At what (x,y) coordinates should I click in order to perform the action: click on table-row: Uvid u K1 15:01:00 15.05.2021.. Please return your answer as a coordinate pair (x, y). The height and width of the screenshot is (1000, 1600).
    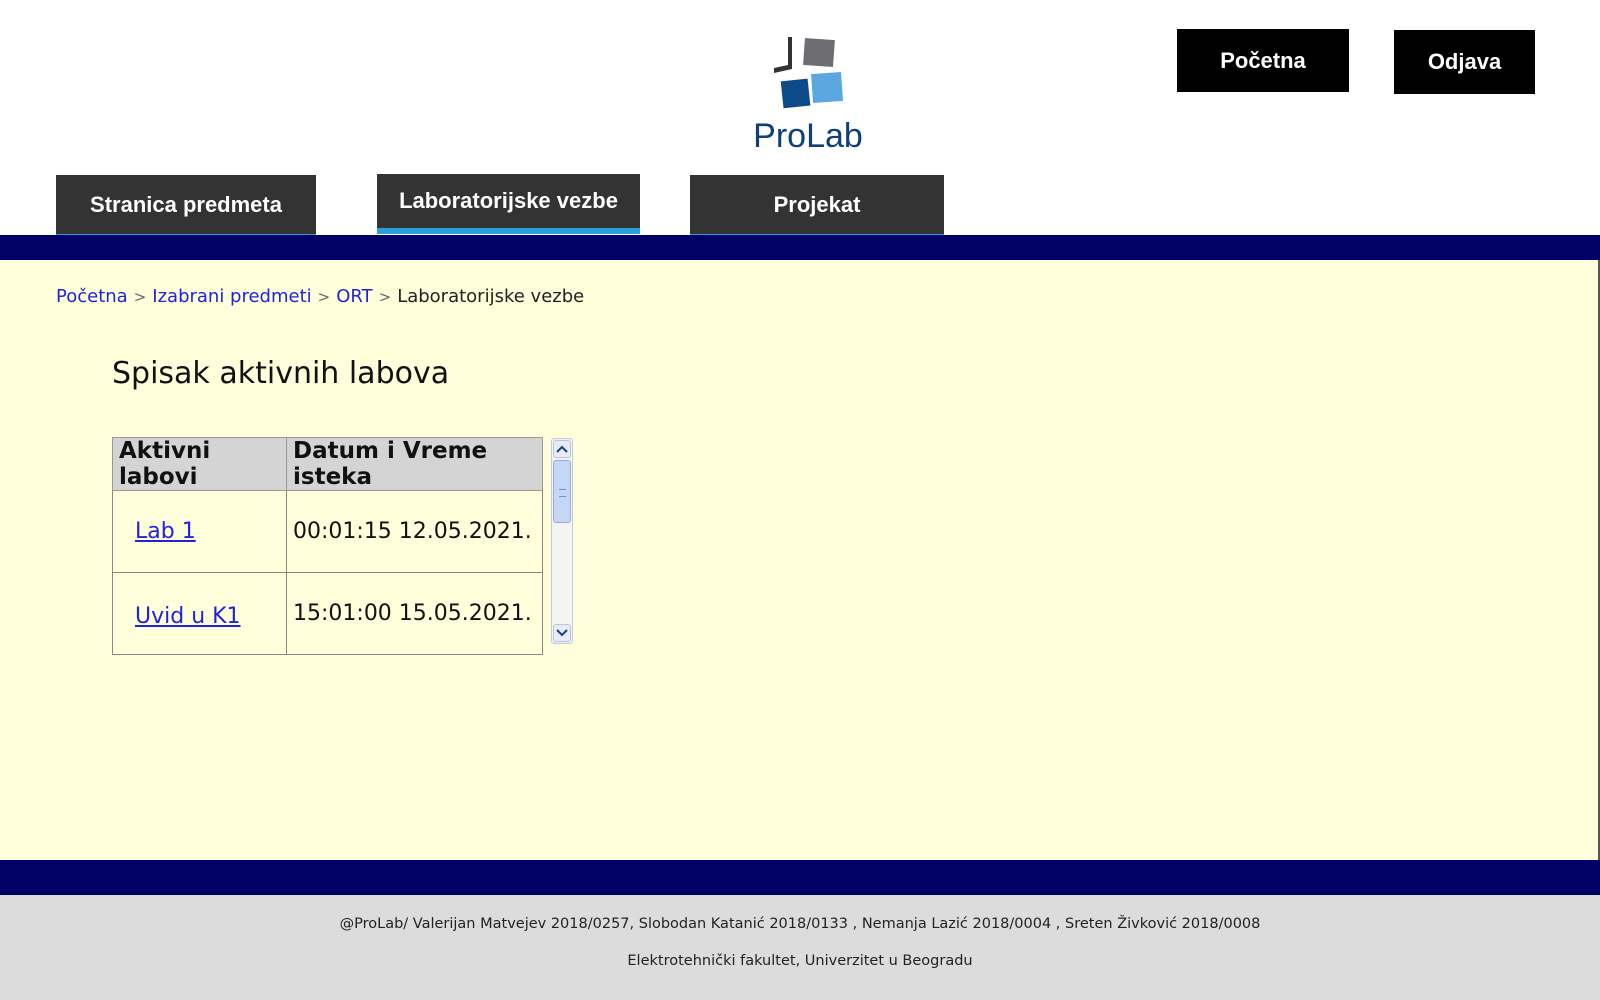
    Looking at the image, I should click on (327, 613).